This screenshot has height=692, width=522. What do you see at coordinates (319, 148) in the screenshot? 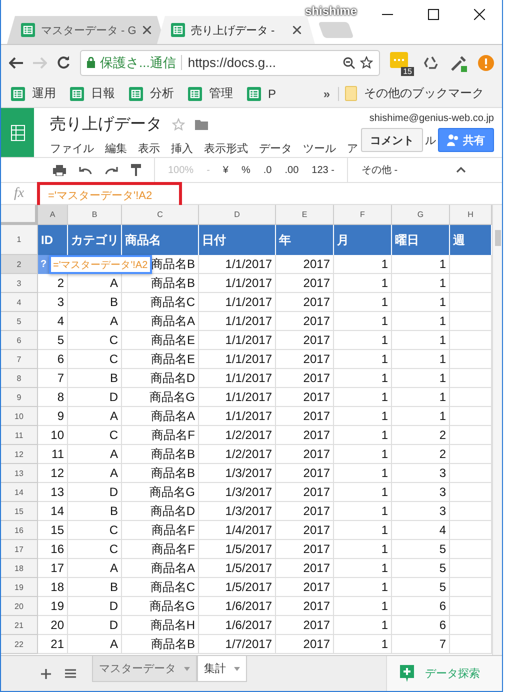
I see `menu-item: ツール` at bounding box center [319, 148].